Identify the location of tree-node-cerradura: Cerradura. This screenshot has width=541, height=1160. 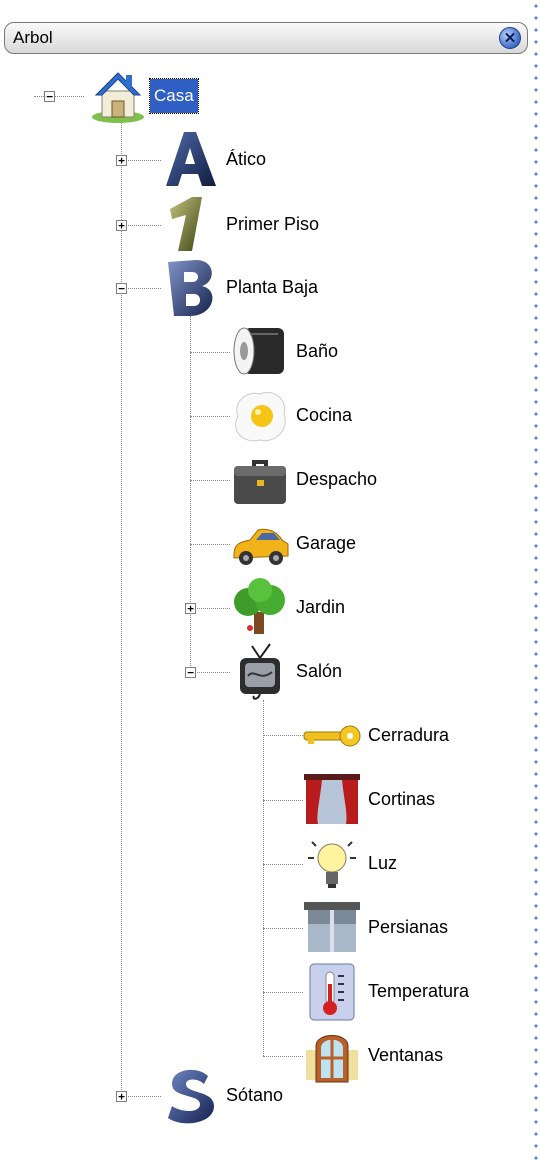
(402, 736).